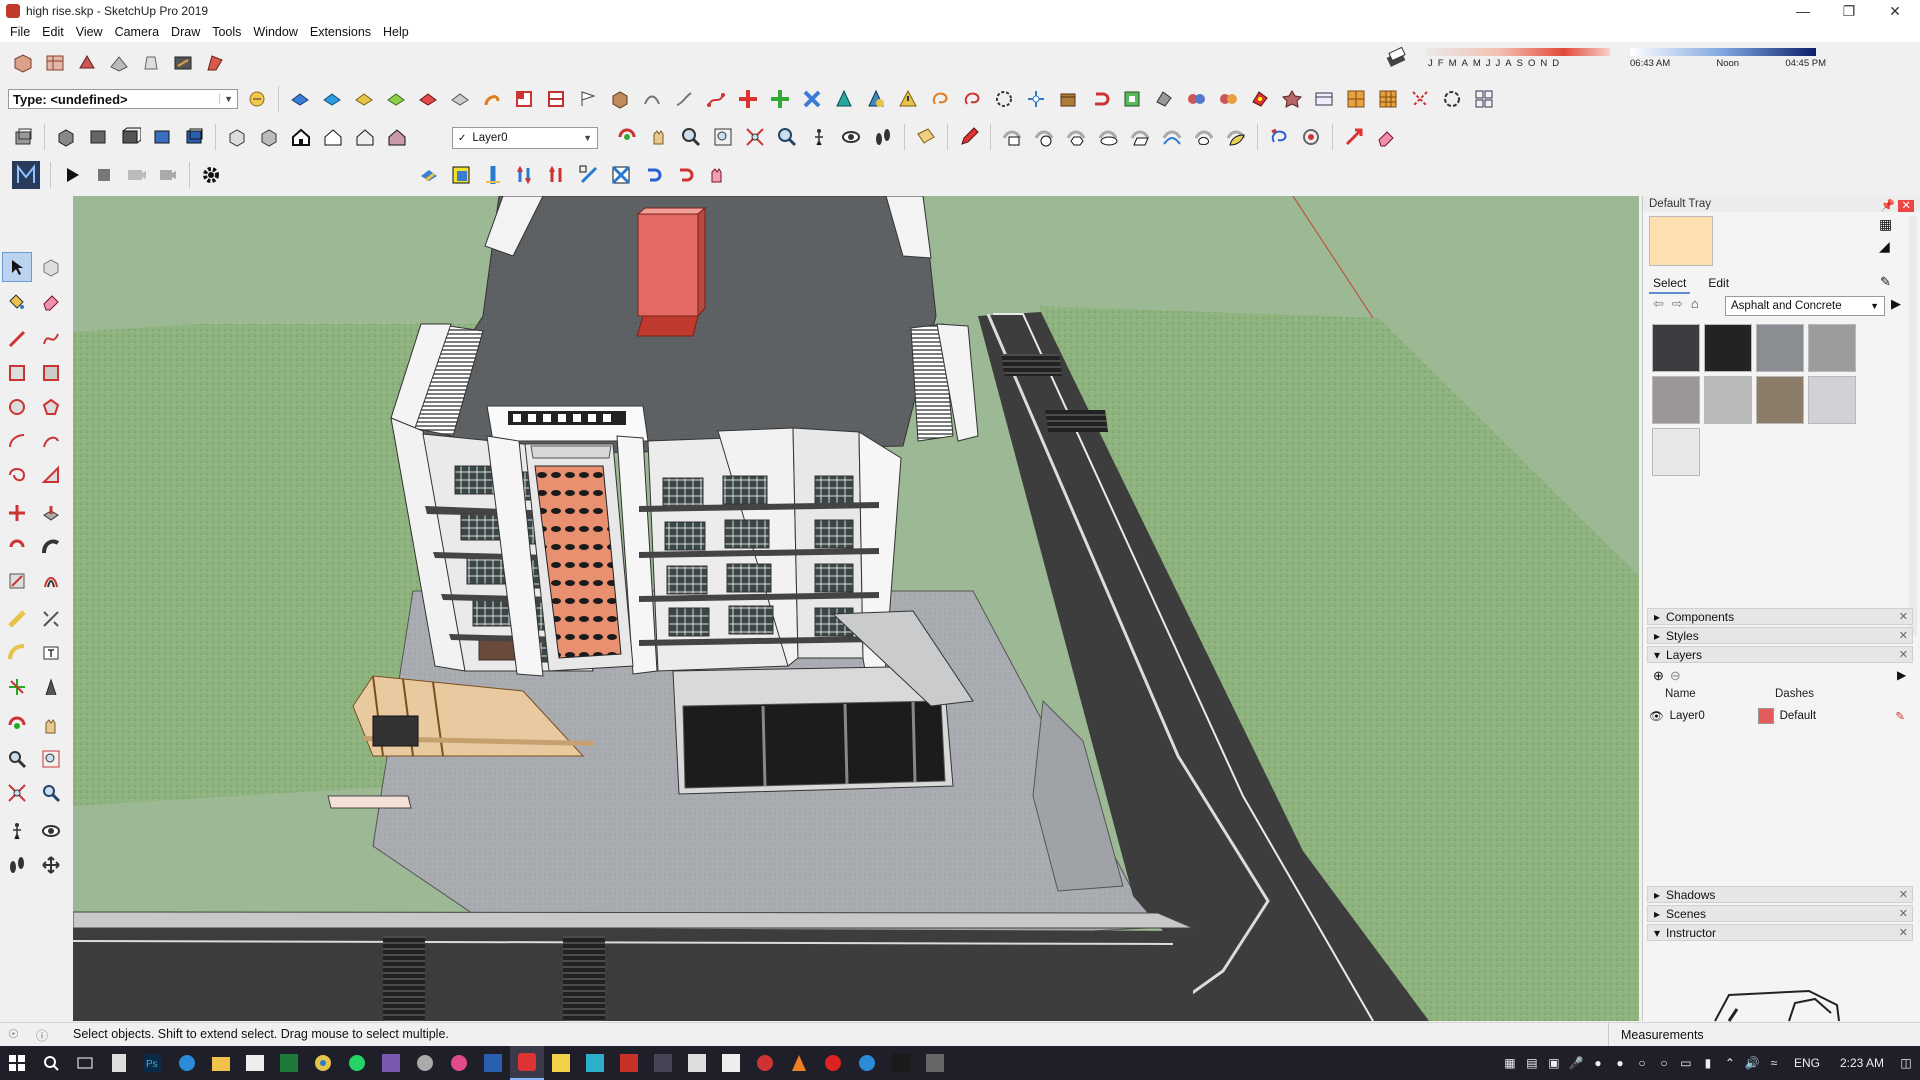  I want to click on xray-icon, so click(237, 137).